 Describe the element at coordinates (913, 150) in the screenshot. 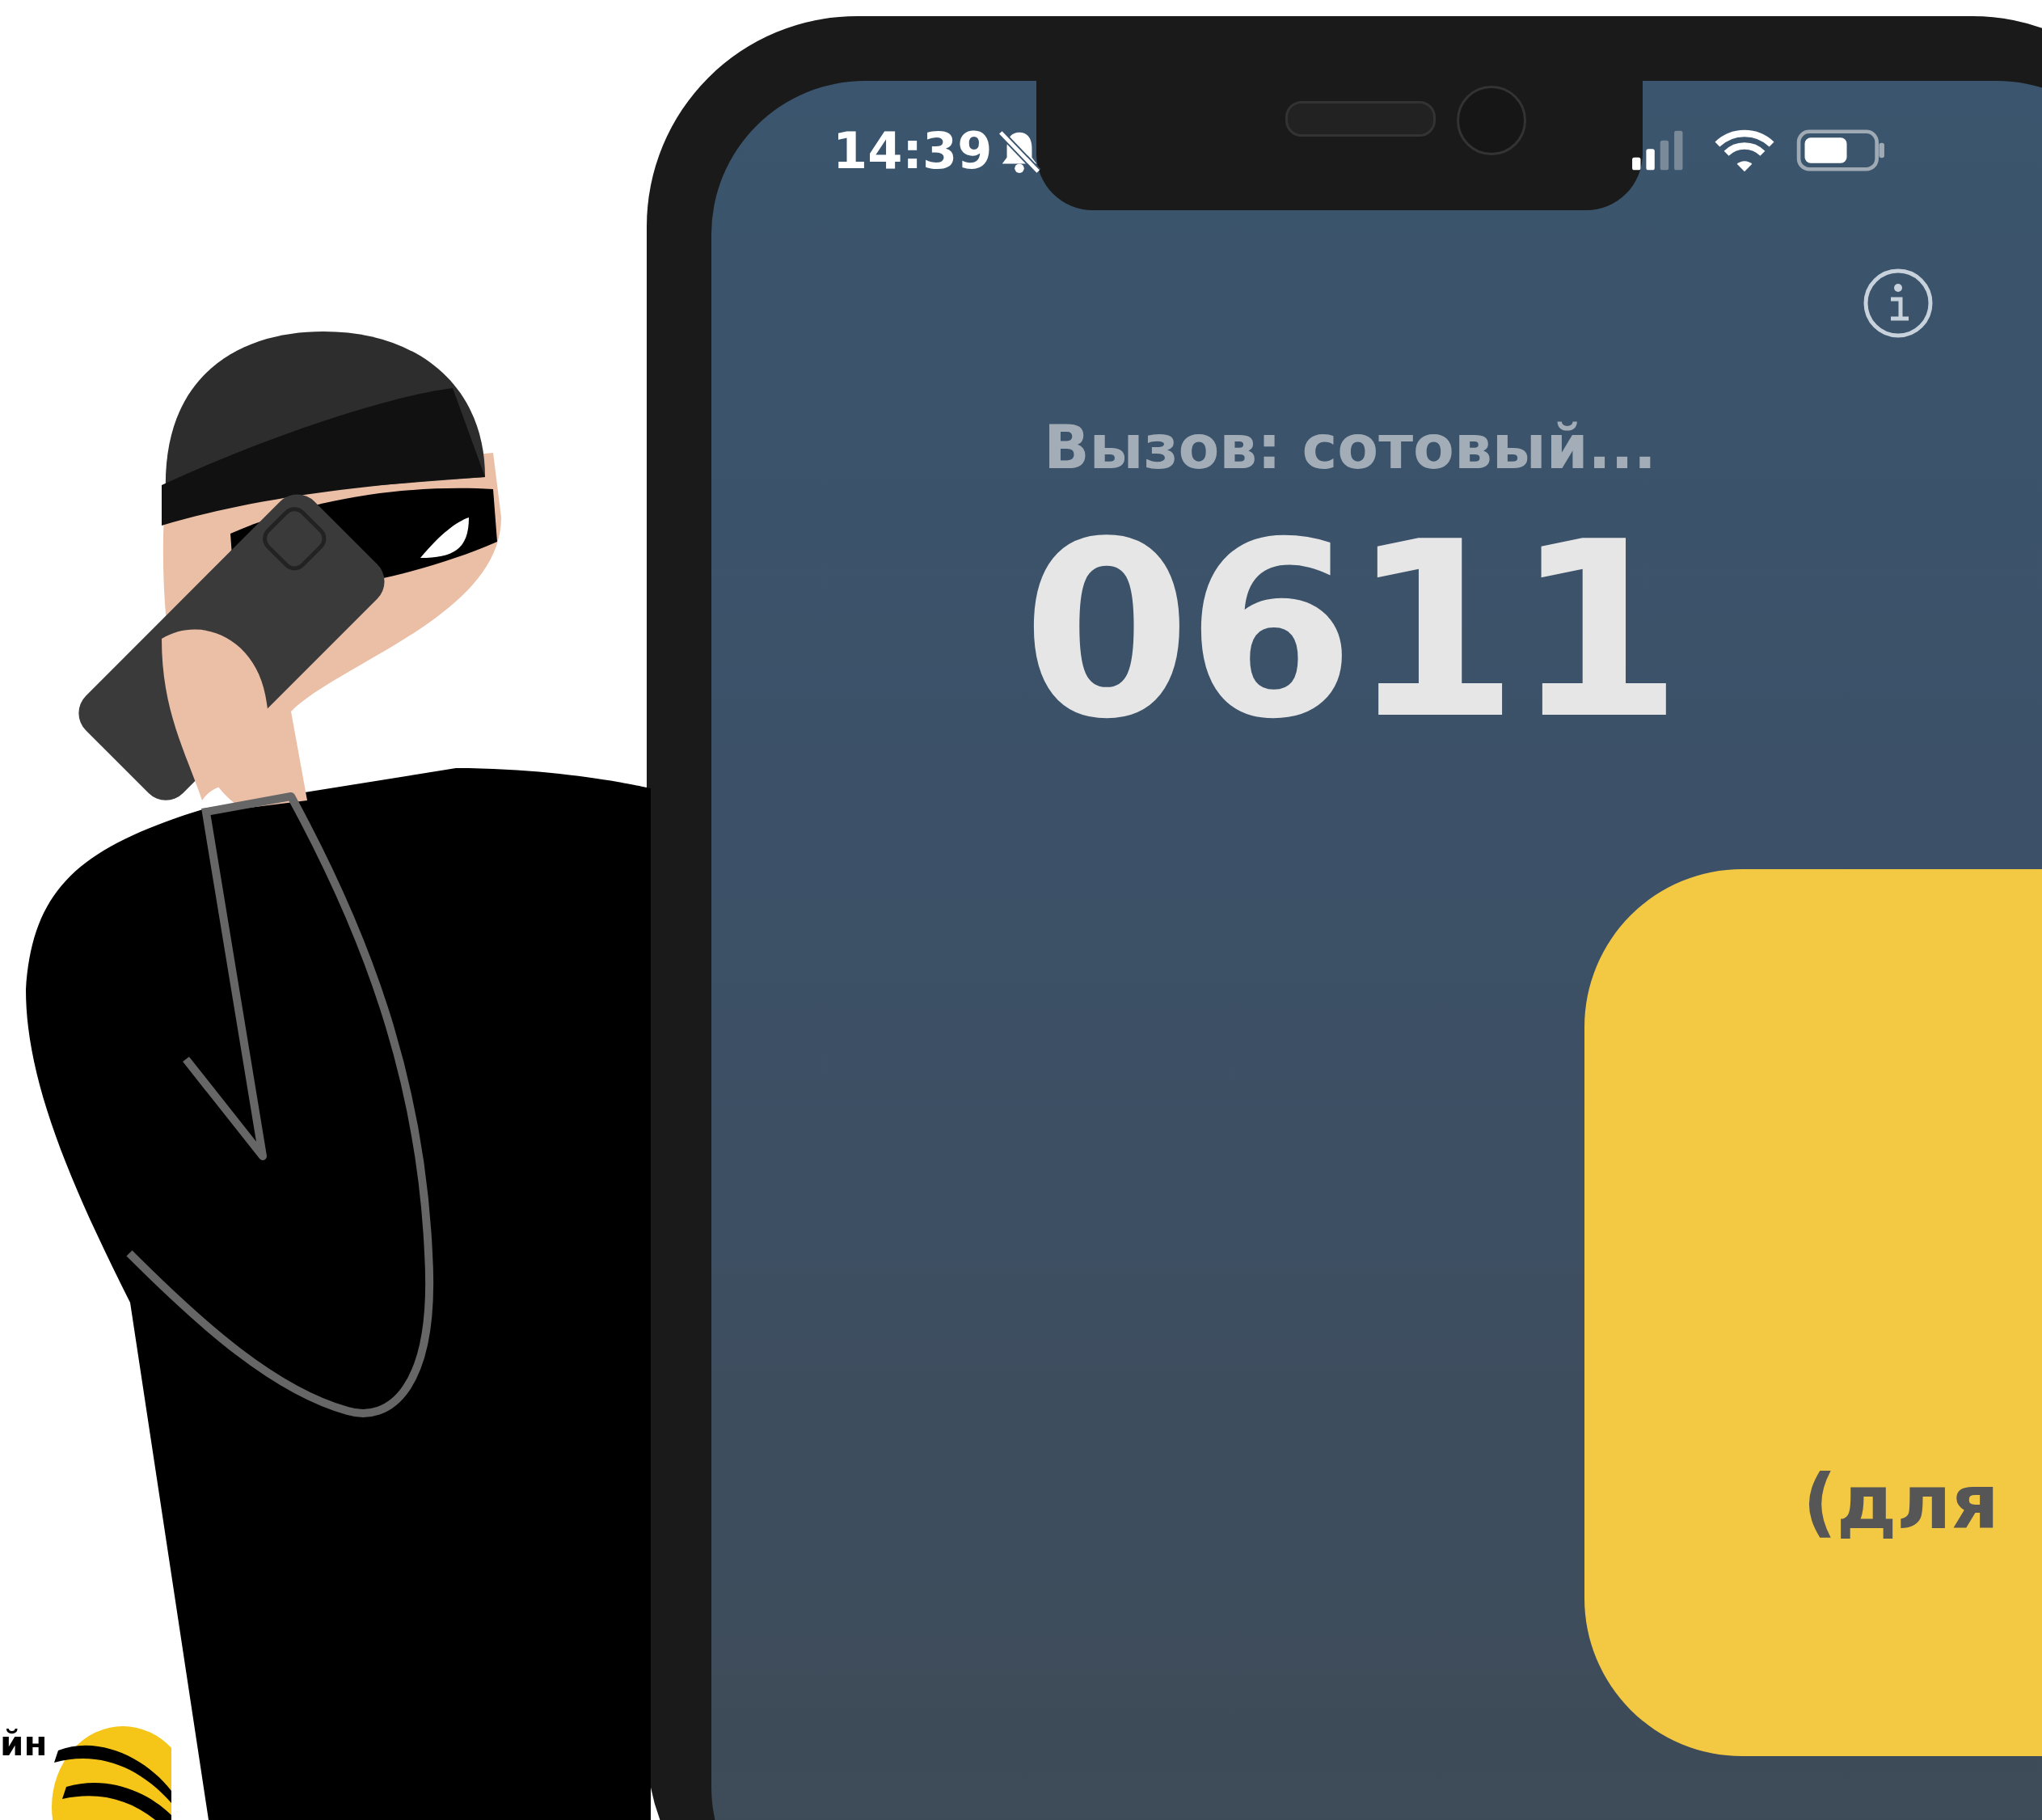

I see `status-time: 14:39` at that location.